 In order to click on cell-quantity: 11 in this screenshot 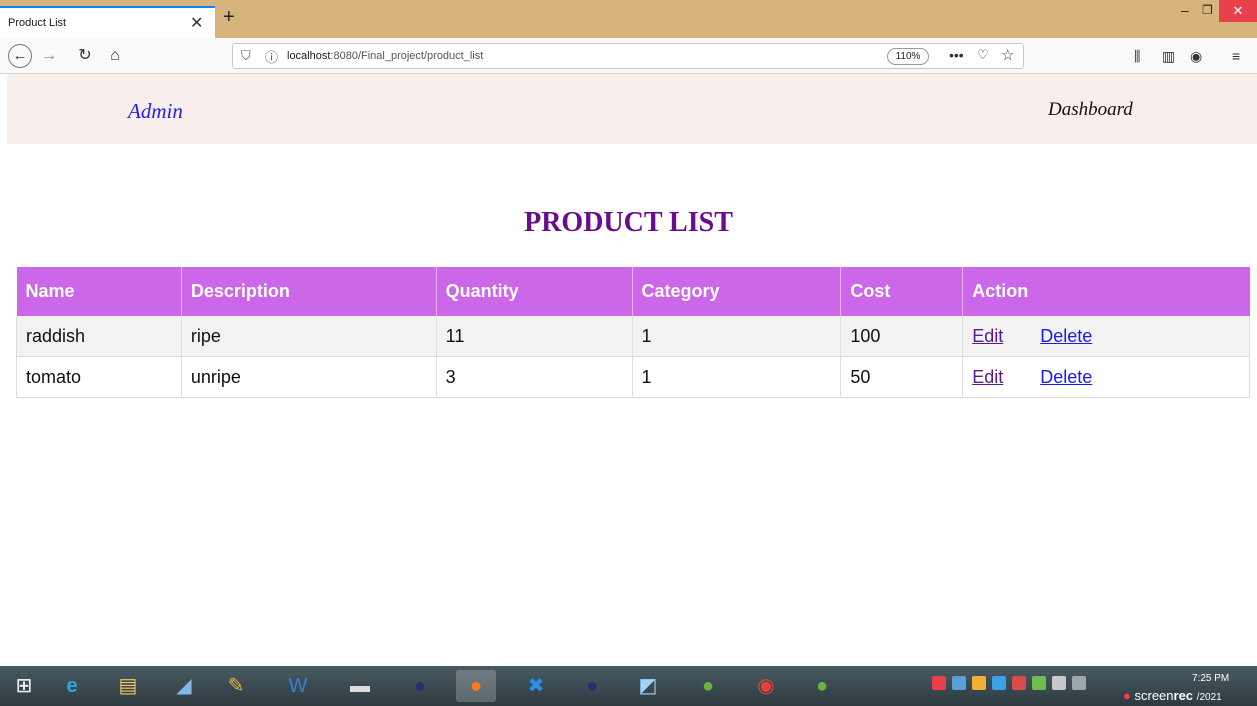, I will do `click(533, 336)`.